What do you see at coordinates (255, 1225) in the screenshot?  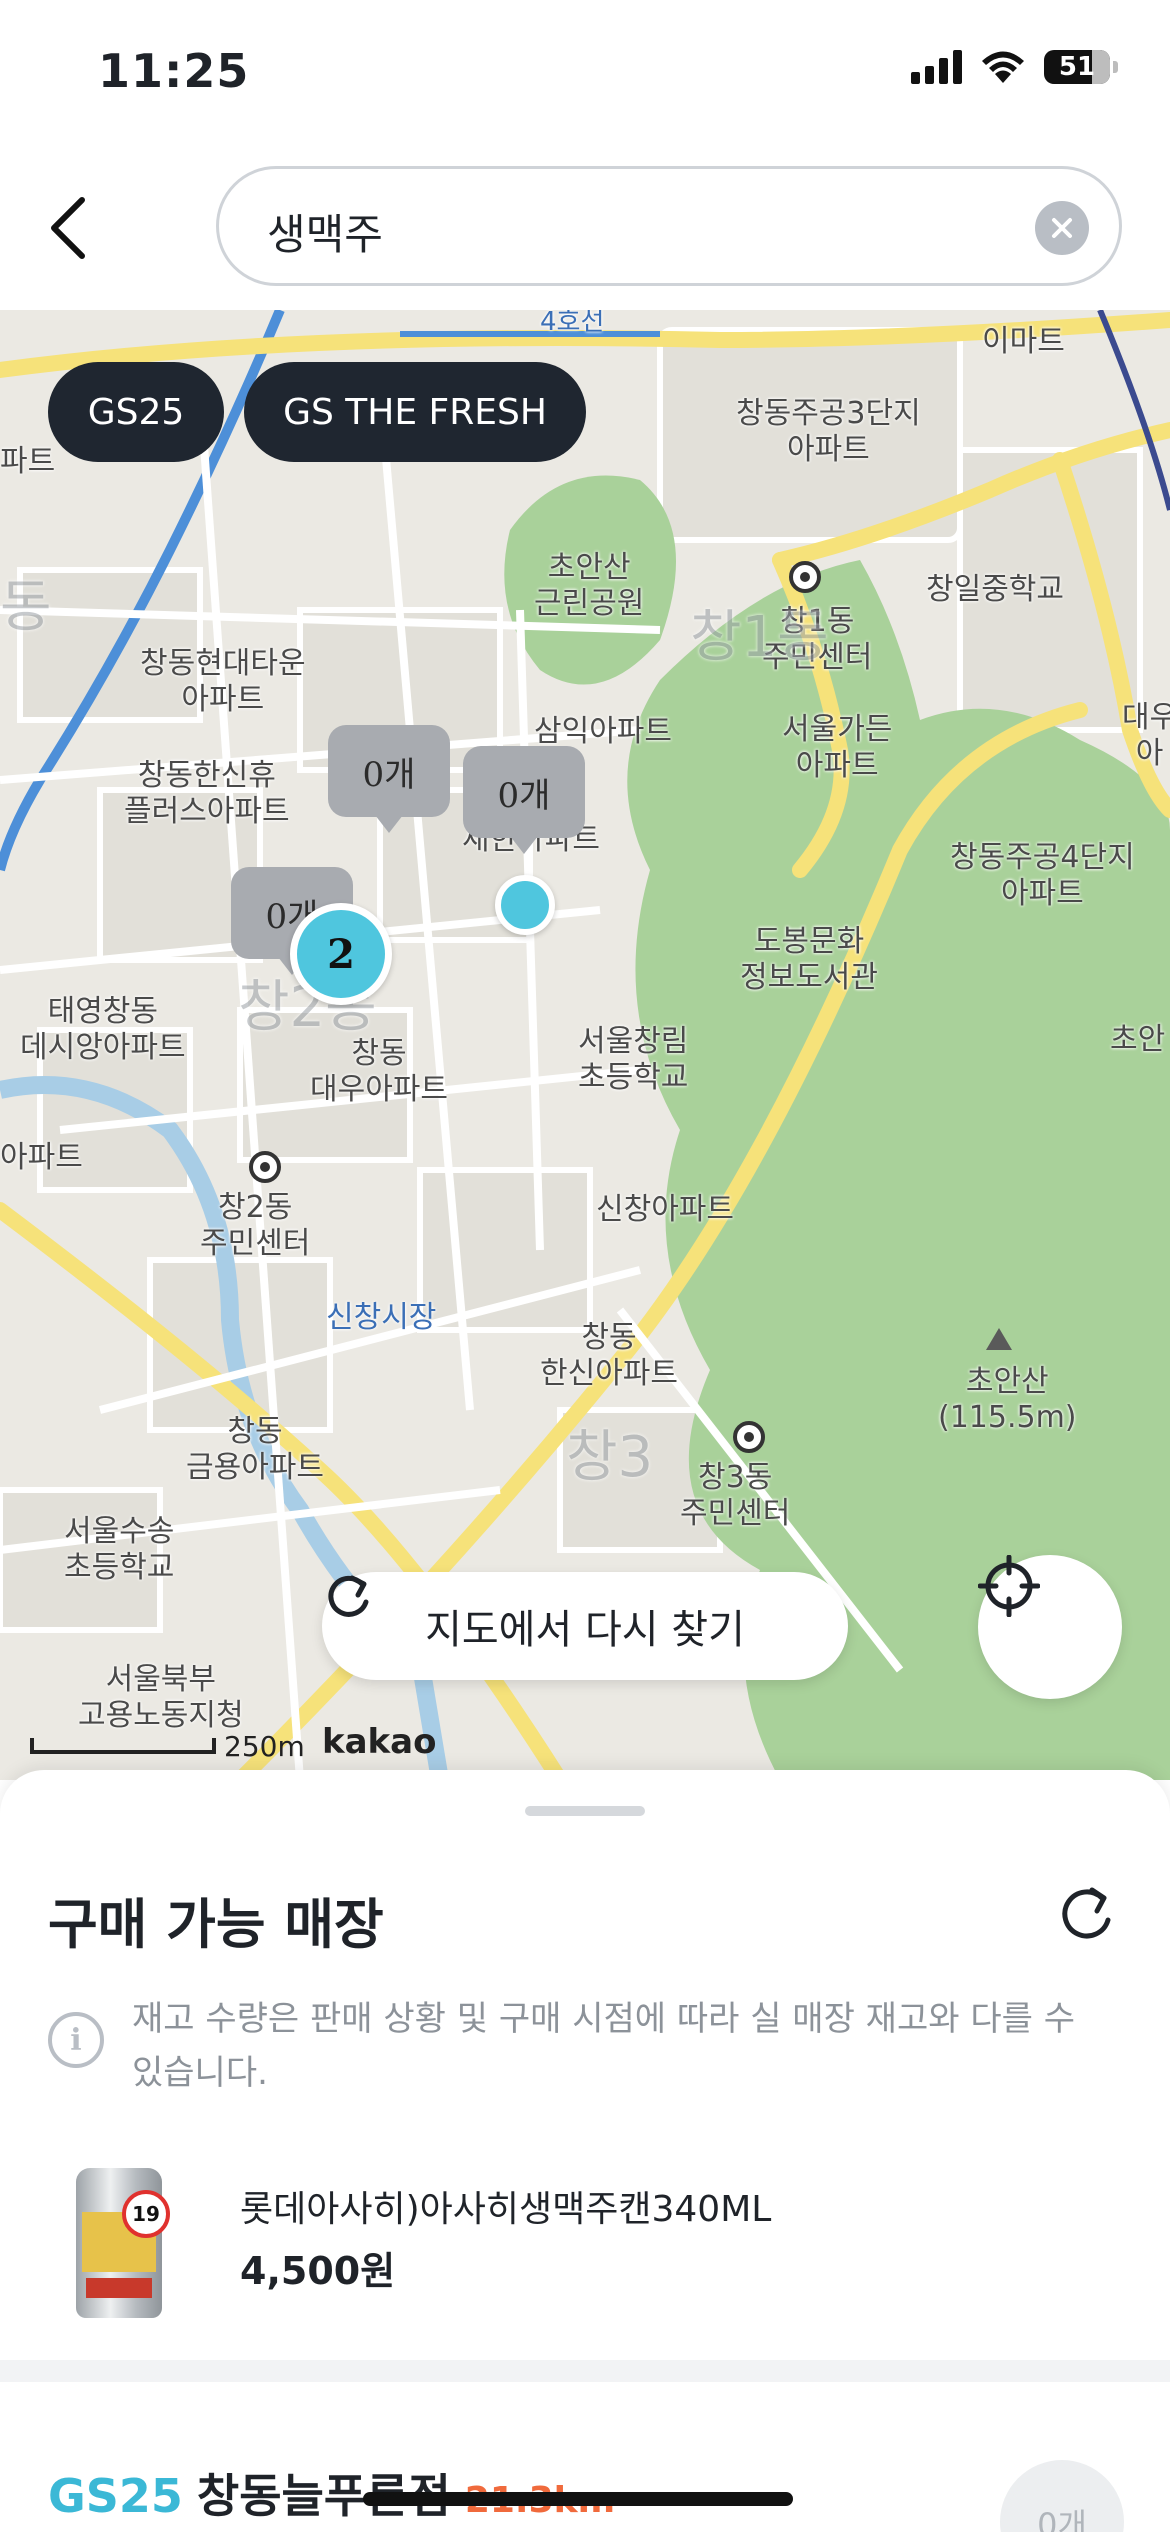 I see `map-label: 창2동 주민센터` at bounding box center [255, 1225].